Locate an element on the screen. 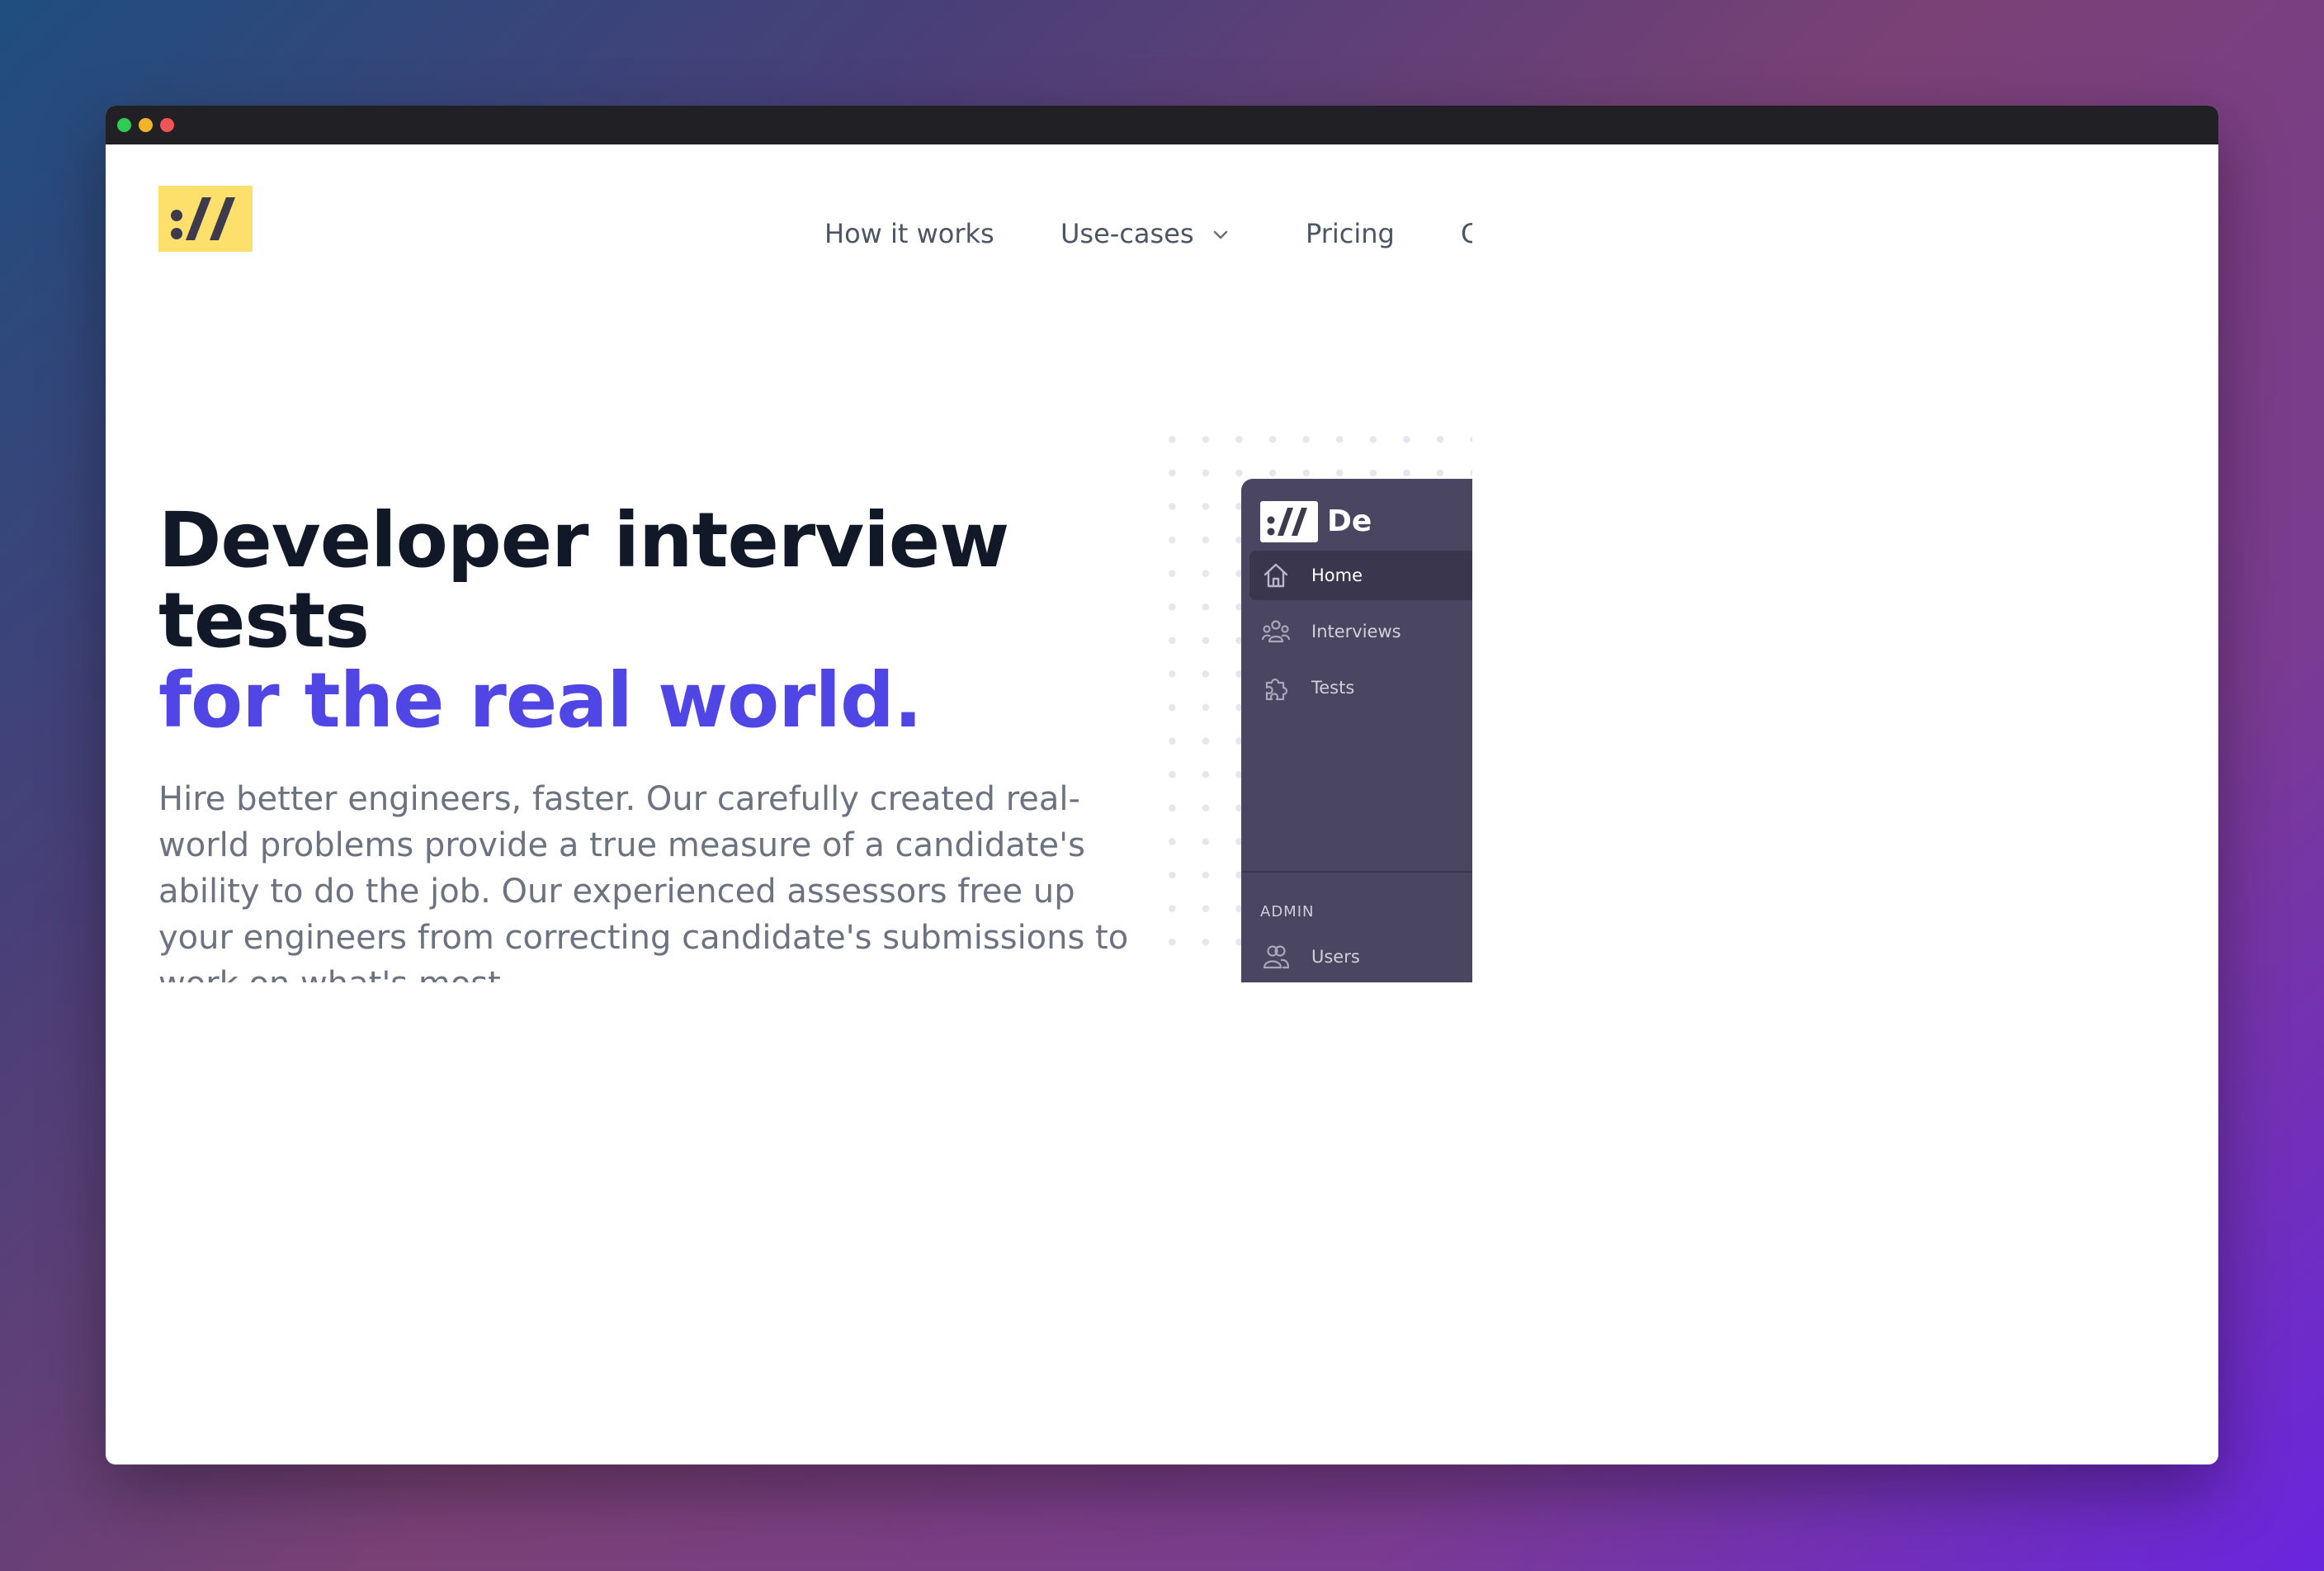 This screenshot has width=2324, height=1571. users-icon is located at coordinates (1276, 957).